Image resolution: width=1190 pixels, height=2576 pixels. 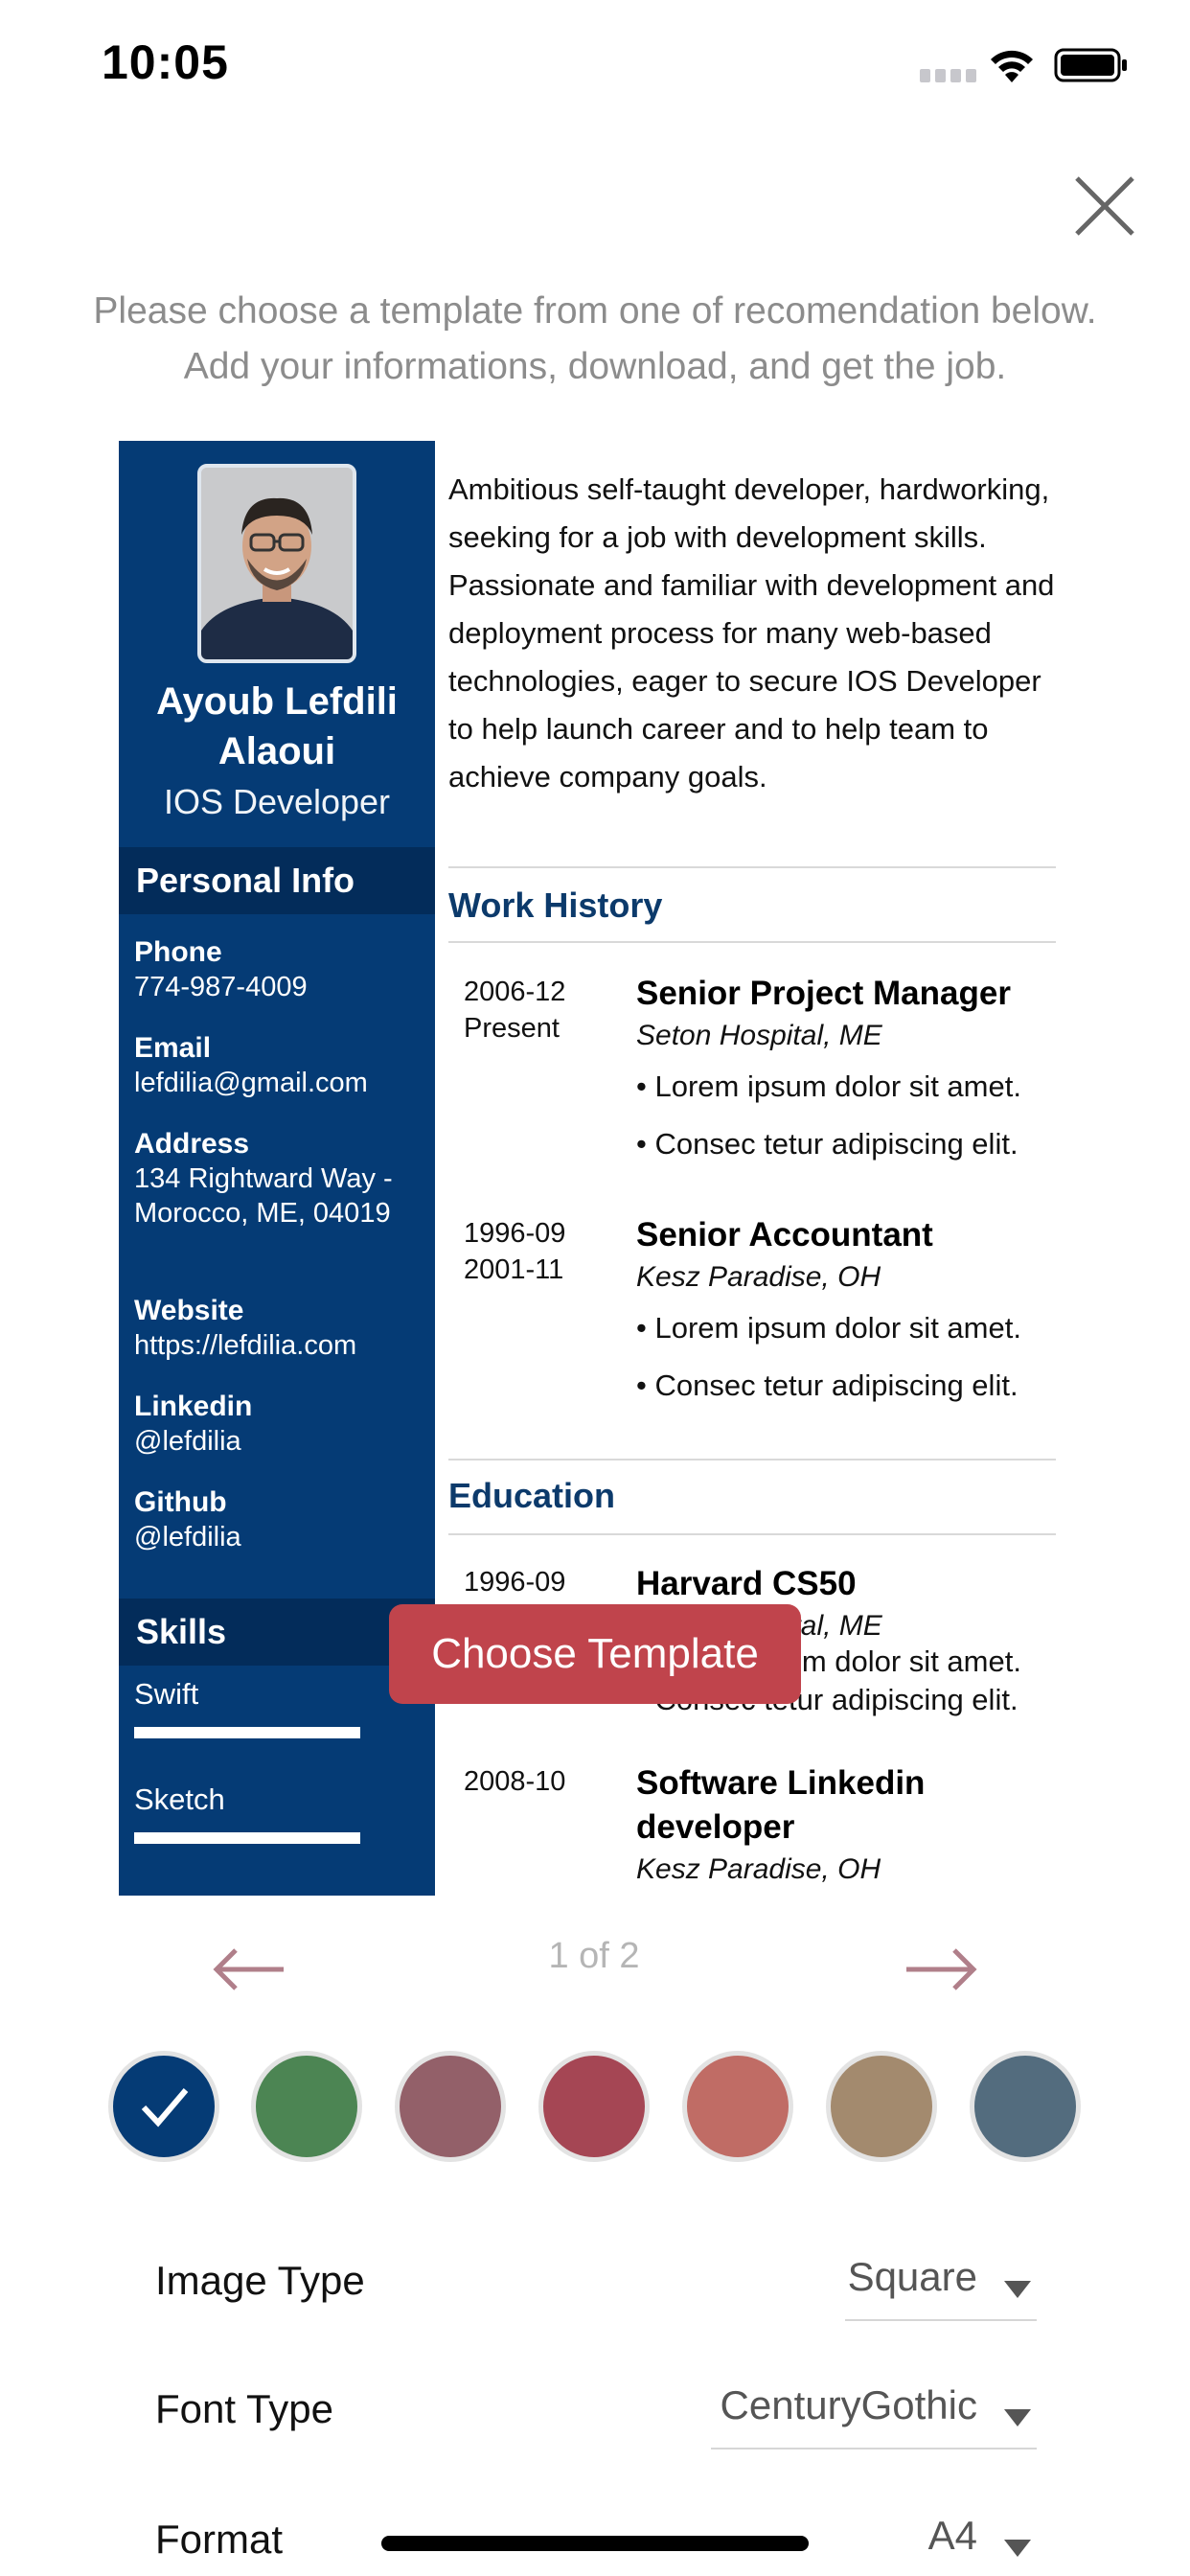 I want to click on info-label: Github, so click(x=181, y=1502).